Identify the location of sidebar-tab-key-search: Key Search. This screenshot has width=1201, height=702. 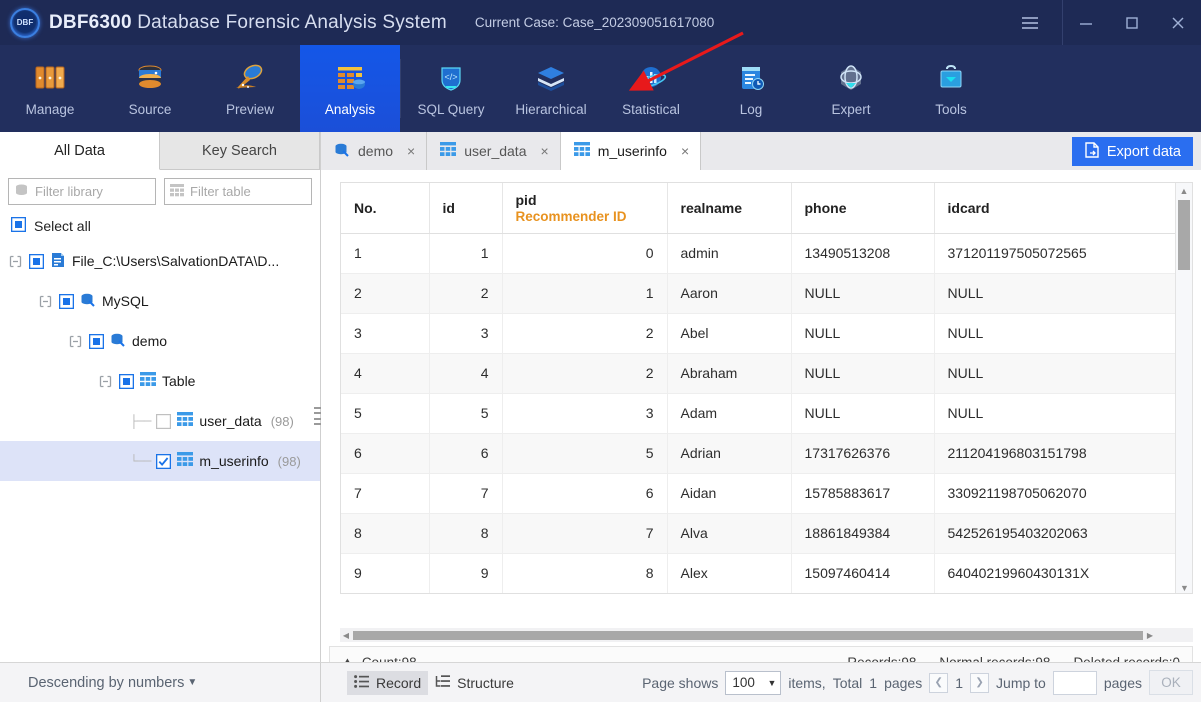
(240, 151).